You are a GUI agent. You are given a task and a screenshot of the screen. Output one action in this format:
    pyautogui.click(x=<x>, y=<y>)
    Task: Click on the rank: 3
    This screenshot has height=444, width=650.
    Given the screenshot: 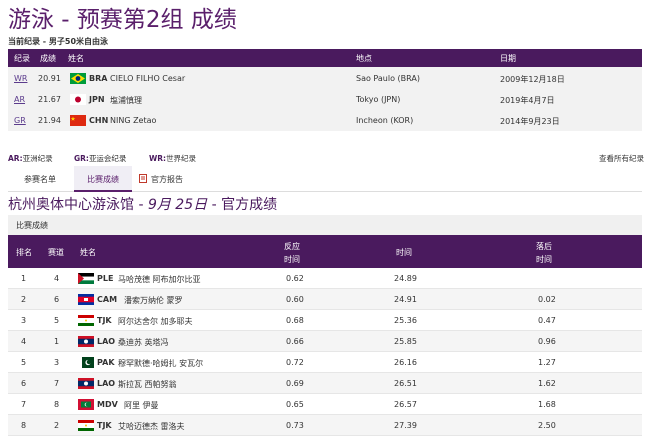 What is the action you would take?
    pyautogui.click(x=24, y=320)
    